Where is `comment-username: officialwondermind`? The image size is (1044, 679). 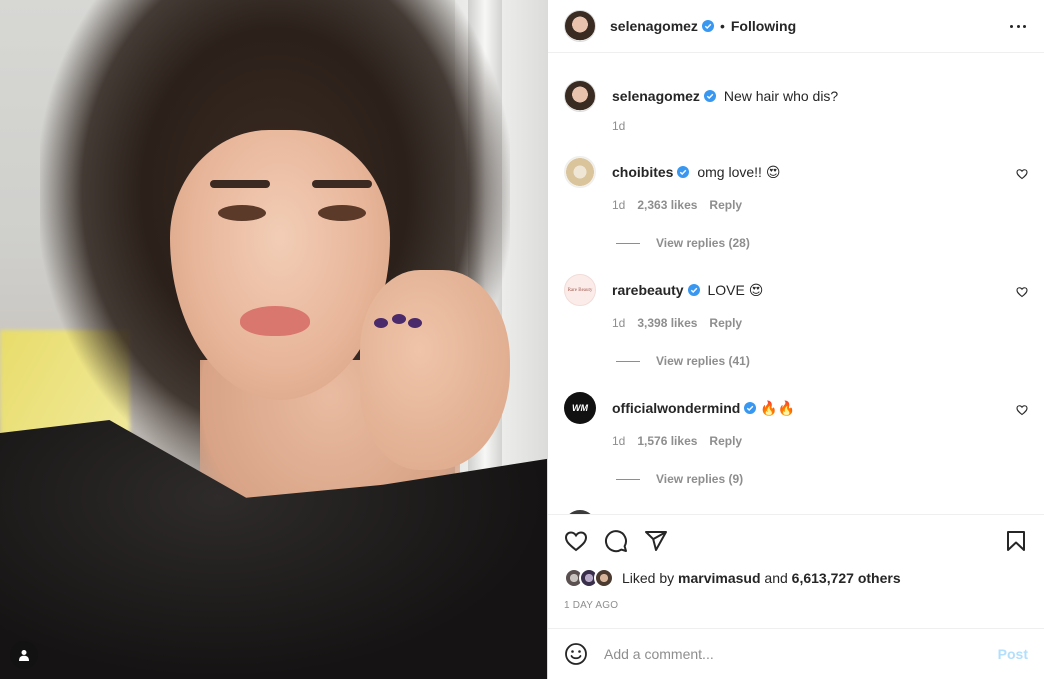 comment-username: officialwondermind is located at coordinates (676, 408).